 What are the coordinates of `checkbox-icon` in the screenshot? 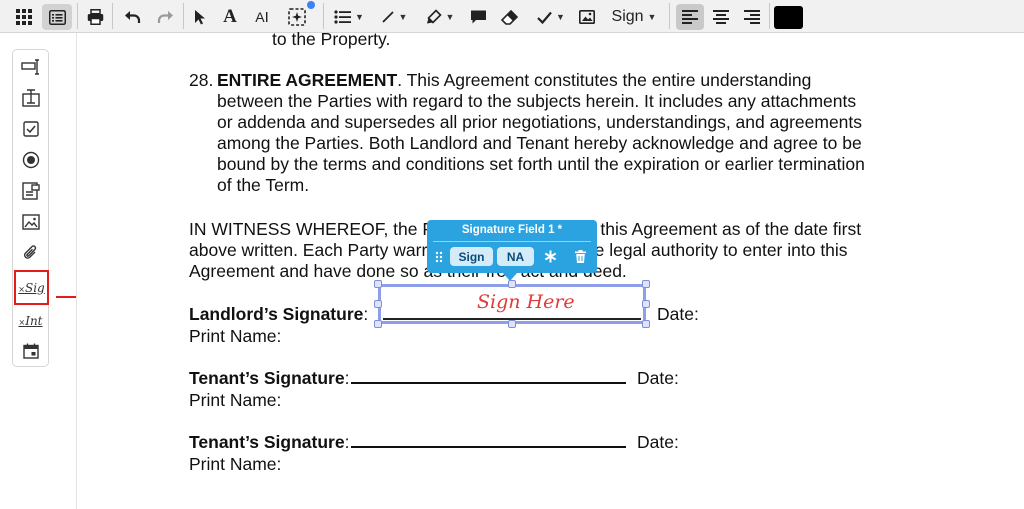 It's located at (30, 129).